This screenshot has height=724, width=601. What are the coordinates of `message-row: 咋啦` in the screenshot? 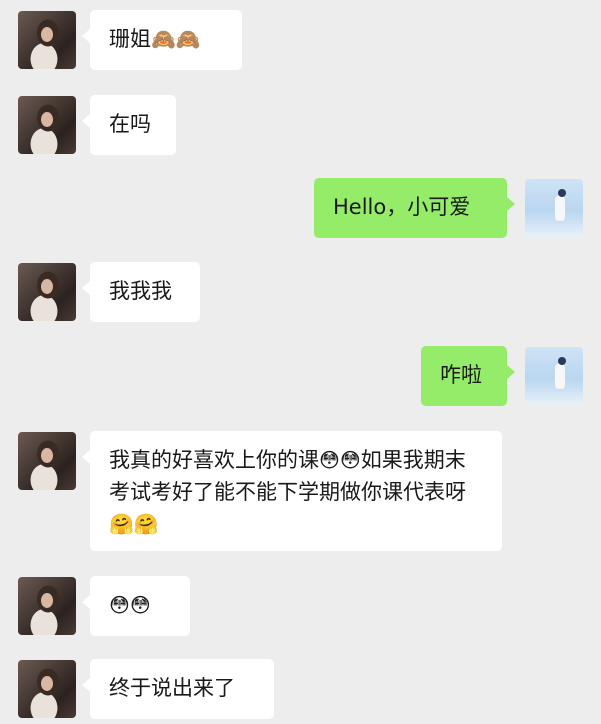 It's located at (300, 376).